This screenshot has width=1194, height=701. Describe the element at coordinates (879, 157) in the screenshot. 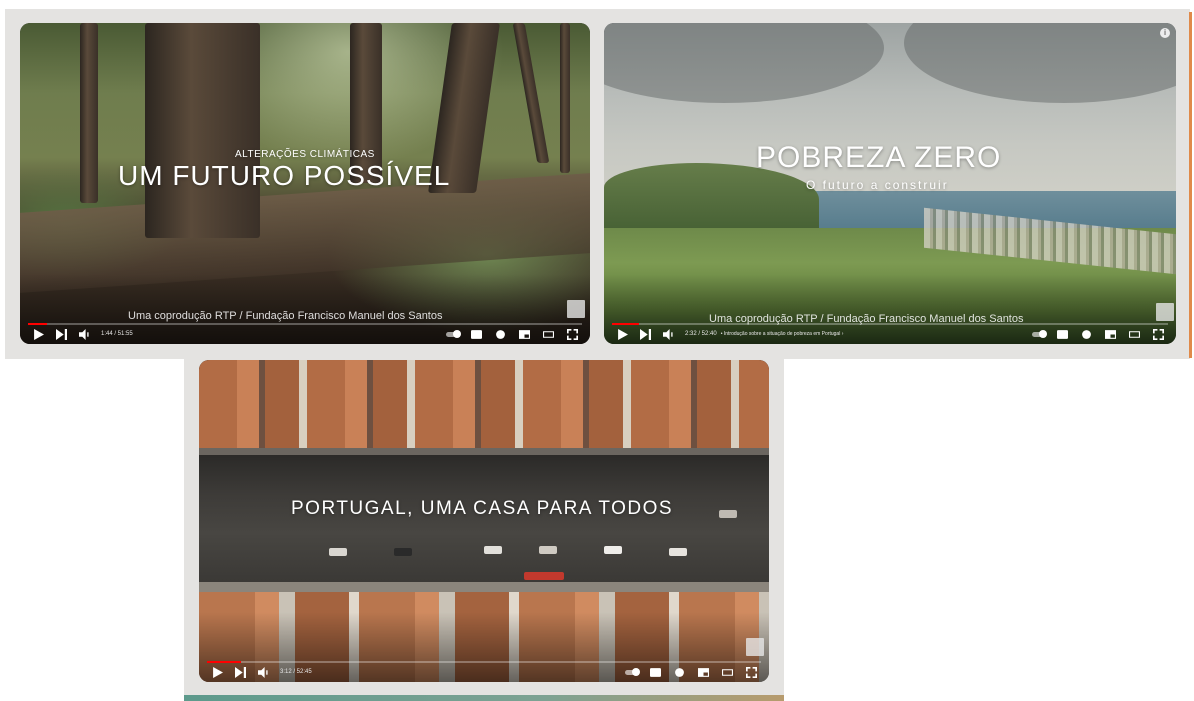

I see `video-title: POBREZA ZERO` at that location.